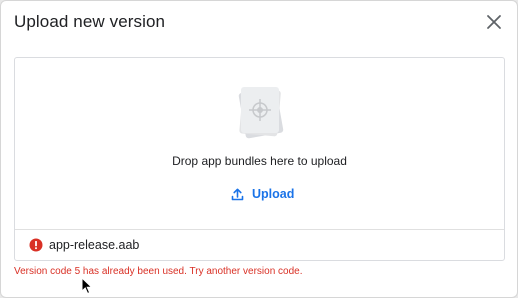 This screenshot has width=518, height=298. What do you see at coordinates (90, 21) in the screenshot?
I see `dialog-title: Upload new version` at bounding box center [90, 21].